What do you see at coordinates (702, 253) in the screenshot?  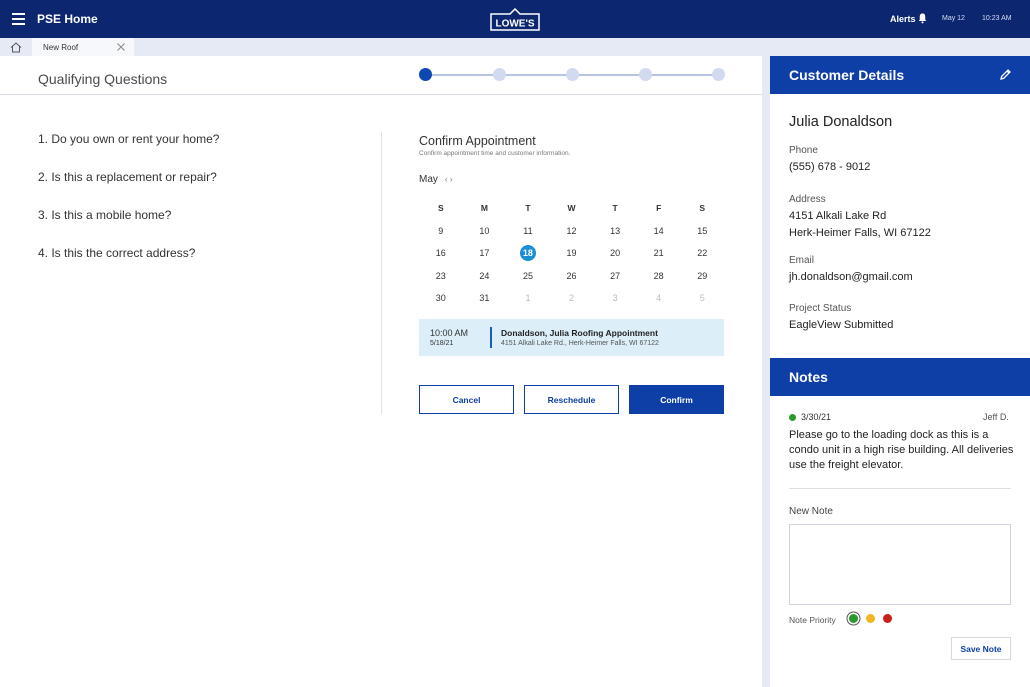 I see `calendar-day: 22` at bounding box center [702, 253].